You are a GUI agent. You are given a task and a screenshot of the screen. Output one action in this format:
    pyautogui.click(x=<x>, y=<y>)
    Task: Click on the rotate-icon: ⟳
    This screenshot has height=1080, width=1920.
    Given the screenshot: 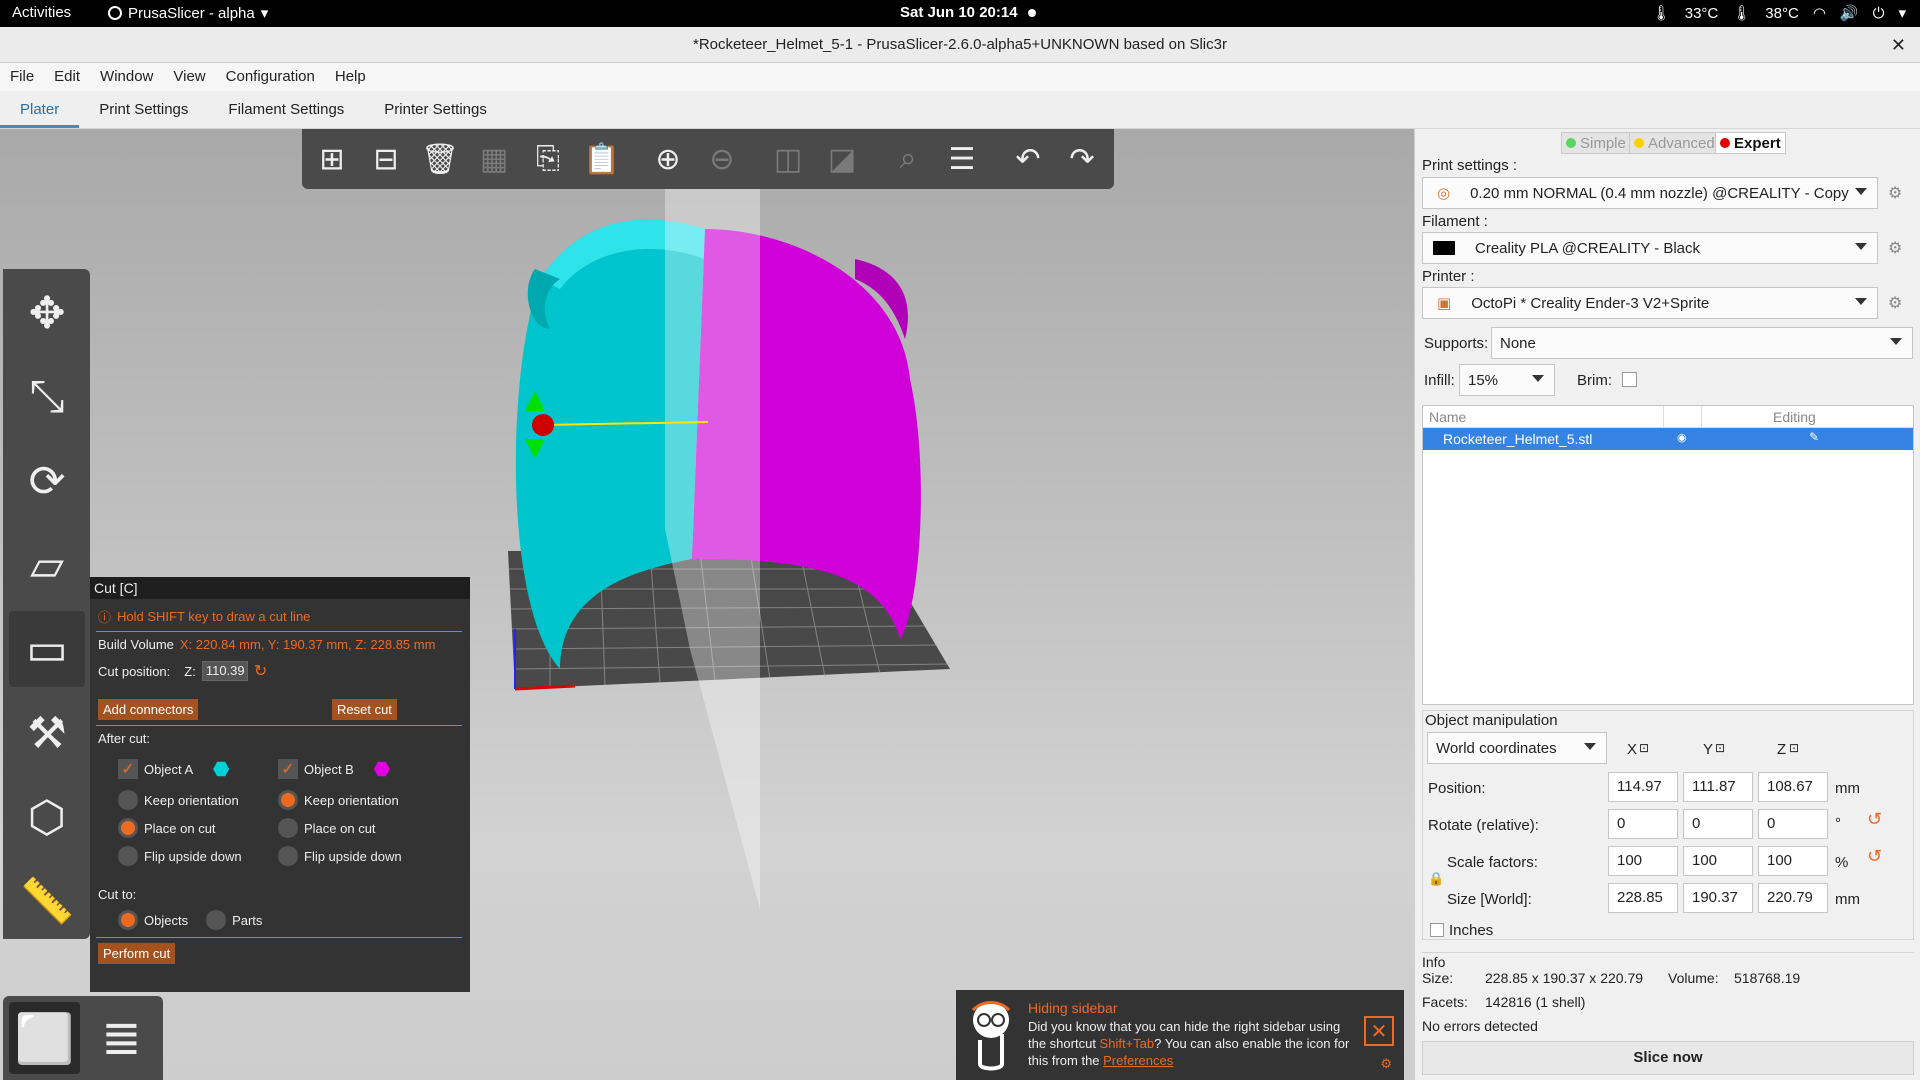 What is the action you would take?
    pyautogui.click(x=47, y=481)
    